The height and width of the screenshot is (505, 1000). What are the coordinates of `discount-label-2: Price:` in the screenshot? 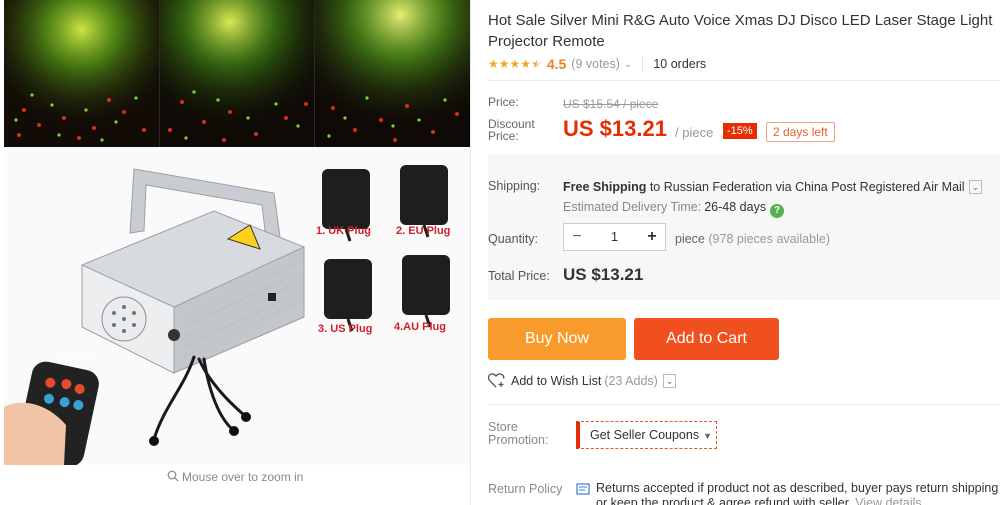 It's located at (503, 136).